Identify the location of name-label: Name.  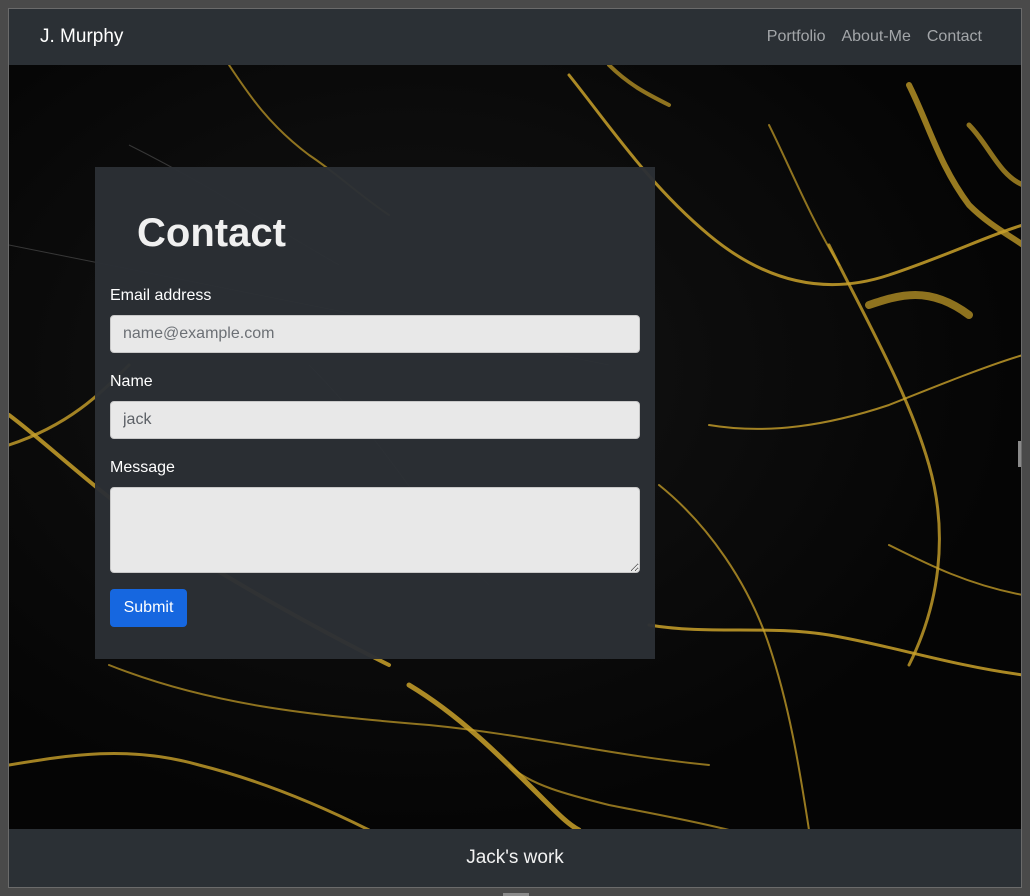
(131, 381).